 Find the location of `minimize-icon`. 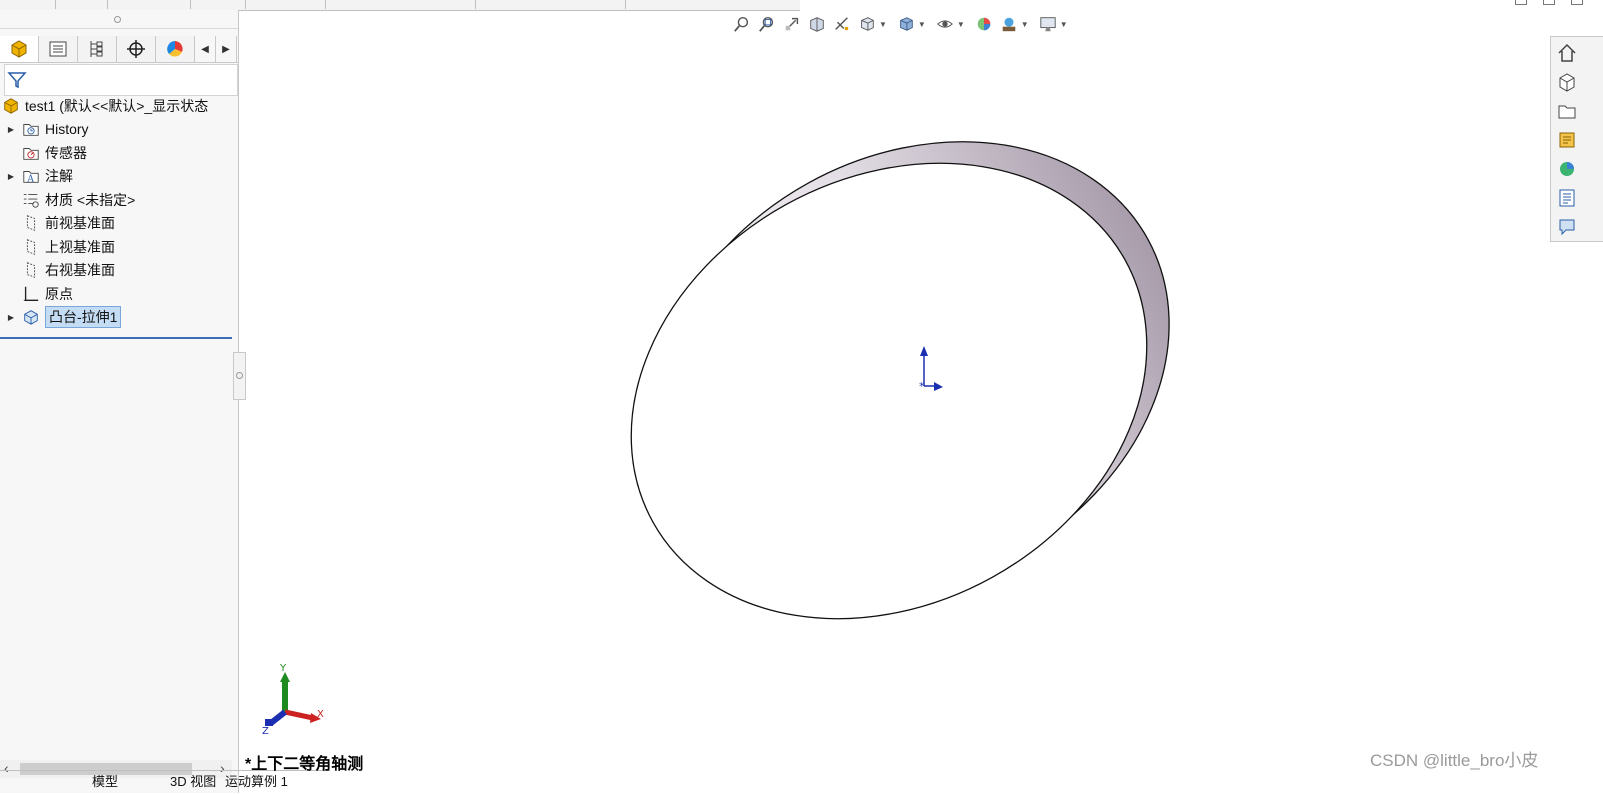

minimize-icon is located at coordinates (1521, 2).